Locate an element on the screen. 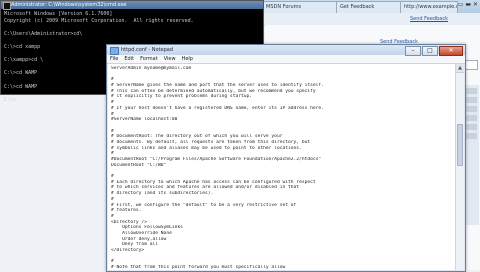 The height and width of the screenshot is (272, 480). menu-edit: Edit is located at coordinates (129, 59).